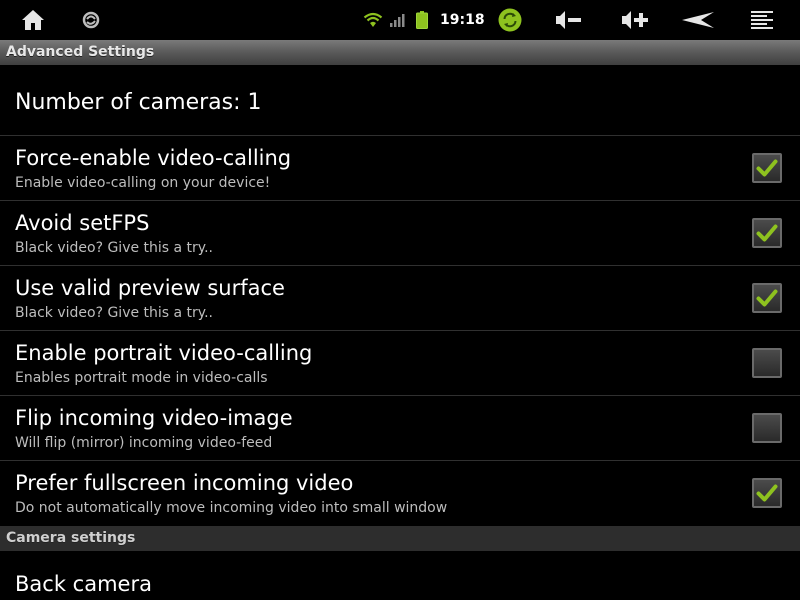 The image size is (800, 600). Describe the element at coordinates (144, 443) in the screenshot. I see `pref-summary: Will flip (mirror) incoming video-feed` at that location.